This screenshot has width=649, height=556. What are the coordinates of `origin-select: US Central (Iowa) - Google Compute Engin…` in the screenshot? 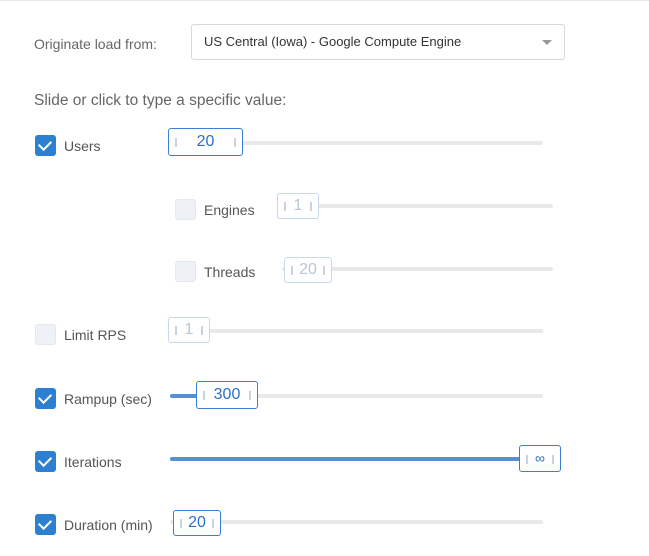 It's located at (378, 42).